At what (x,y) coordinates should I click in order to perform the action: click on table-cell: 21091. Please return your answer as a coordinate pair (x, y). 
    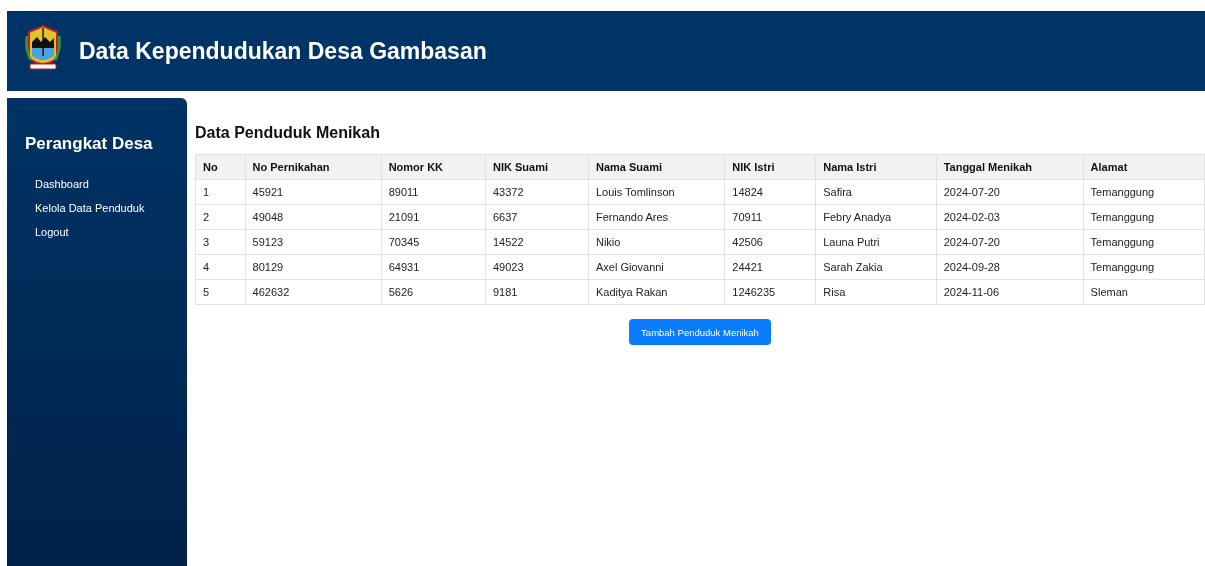
    Looking at the image, I should click on (433, 217).